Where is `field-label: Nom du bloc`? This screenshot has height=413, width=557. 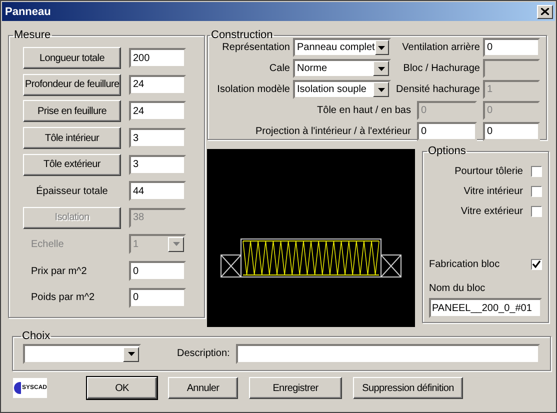 field-label: Nom du bloc is located at coordinates (457, 288).